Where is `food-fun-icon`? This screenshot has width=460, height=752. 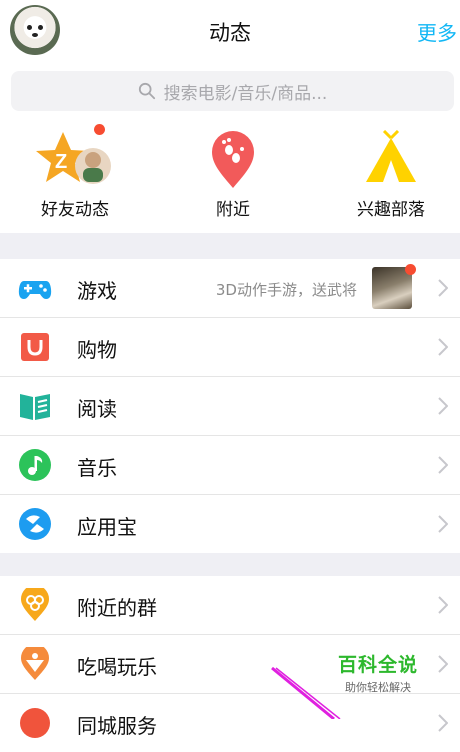 food-fun-icon is located at coordinates (35, 663).